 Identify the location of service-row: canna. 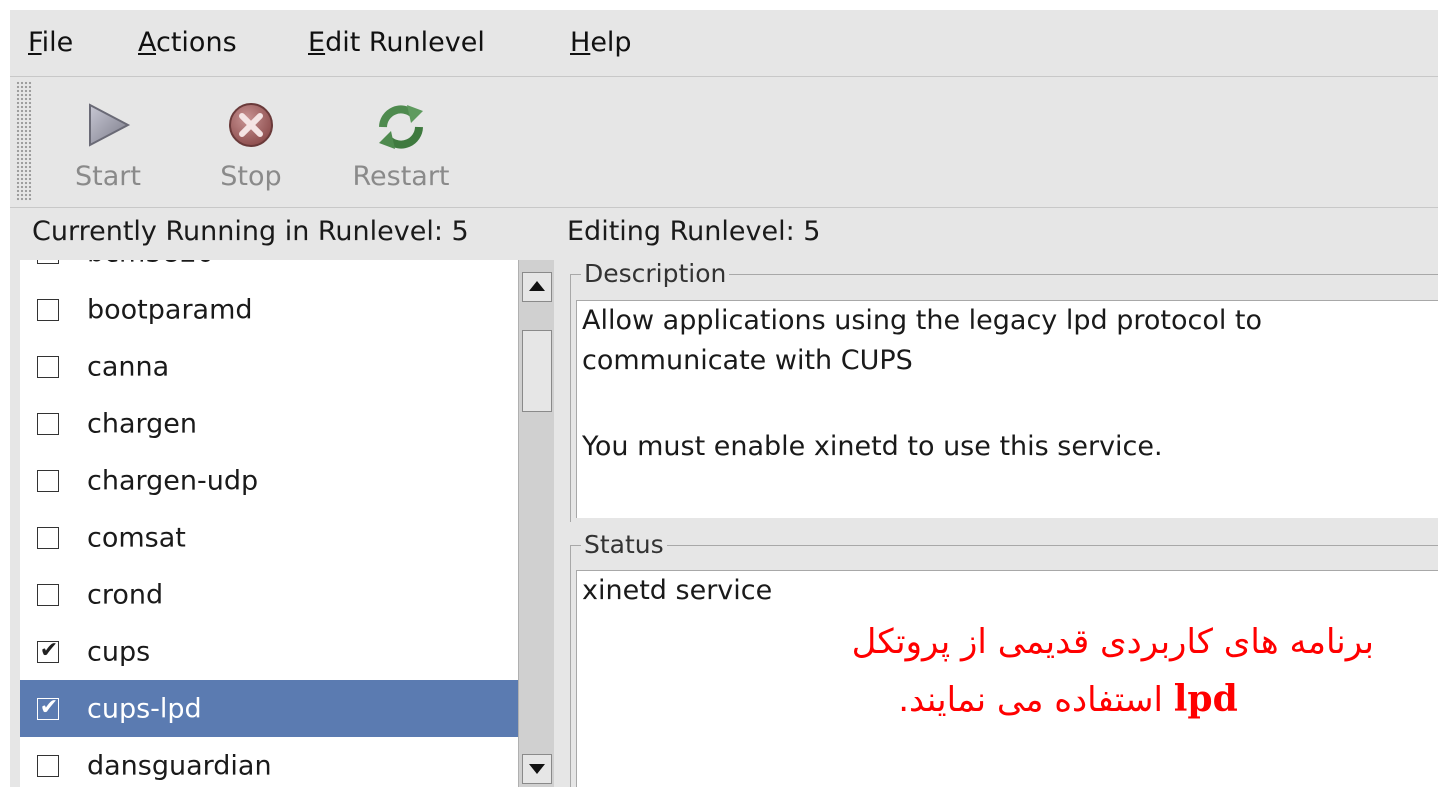
(269, 366).